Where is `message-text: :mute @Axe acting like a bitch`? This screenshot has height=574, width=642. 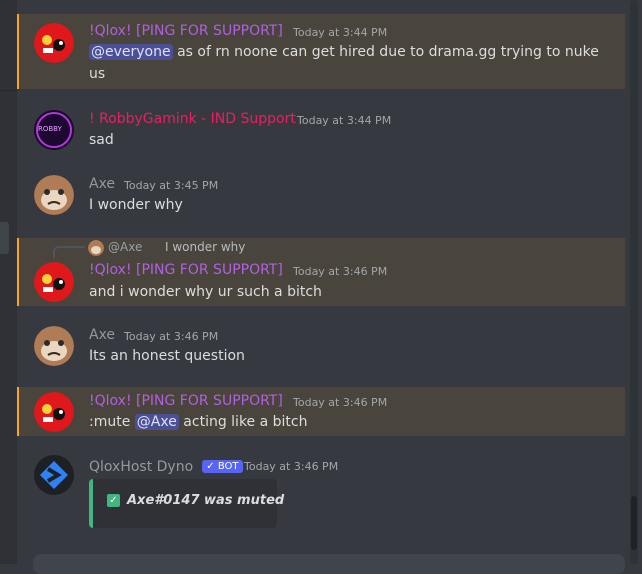
message-text: :mute @Axe acting like a bitch is located at coordinates (198, 422).